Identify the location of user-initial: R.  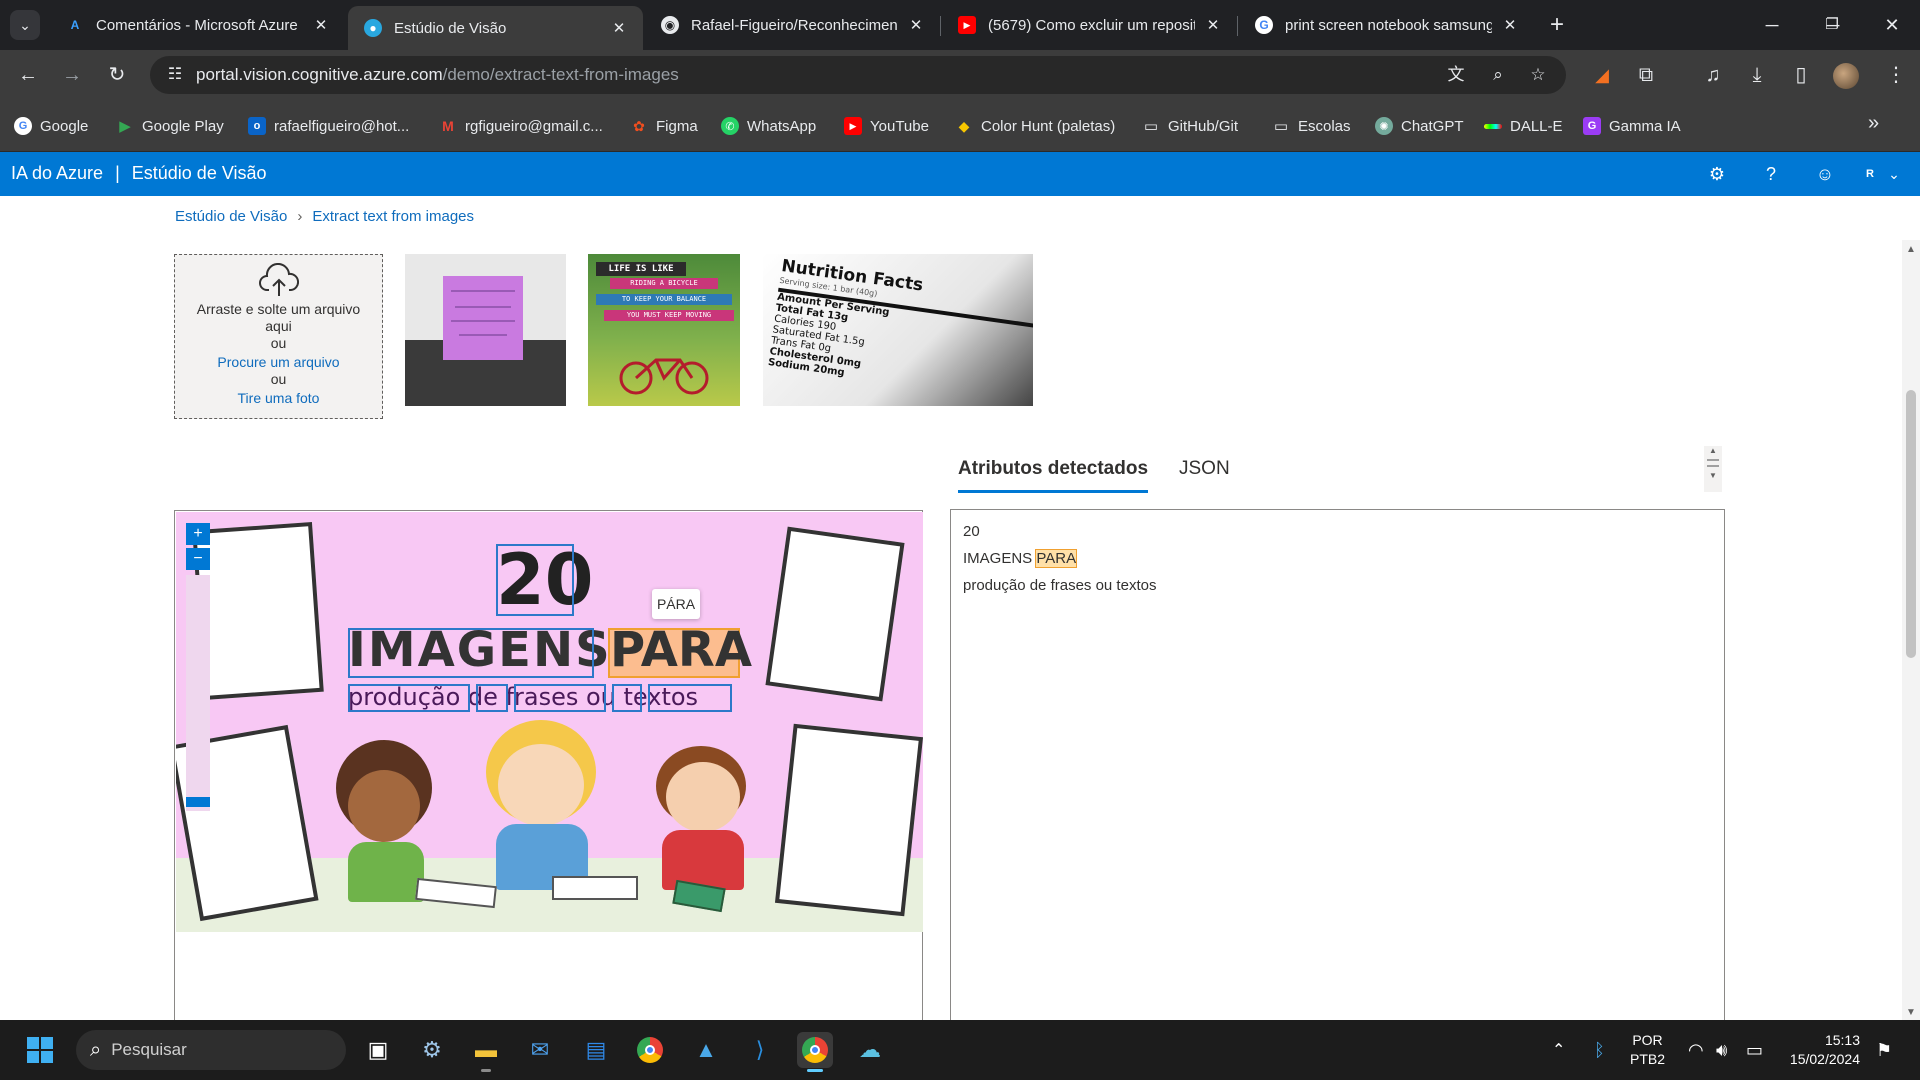
(1870, 174).